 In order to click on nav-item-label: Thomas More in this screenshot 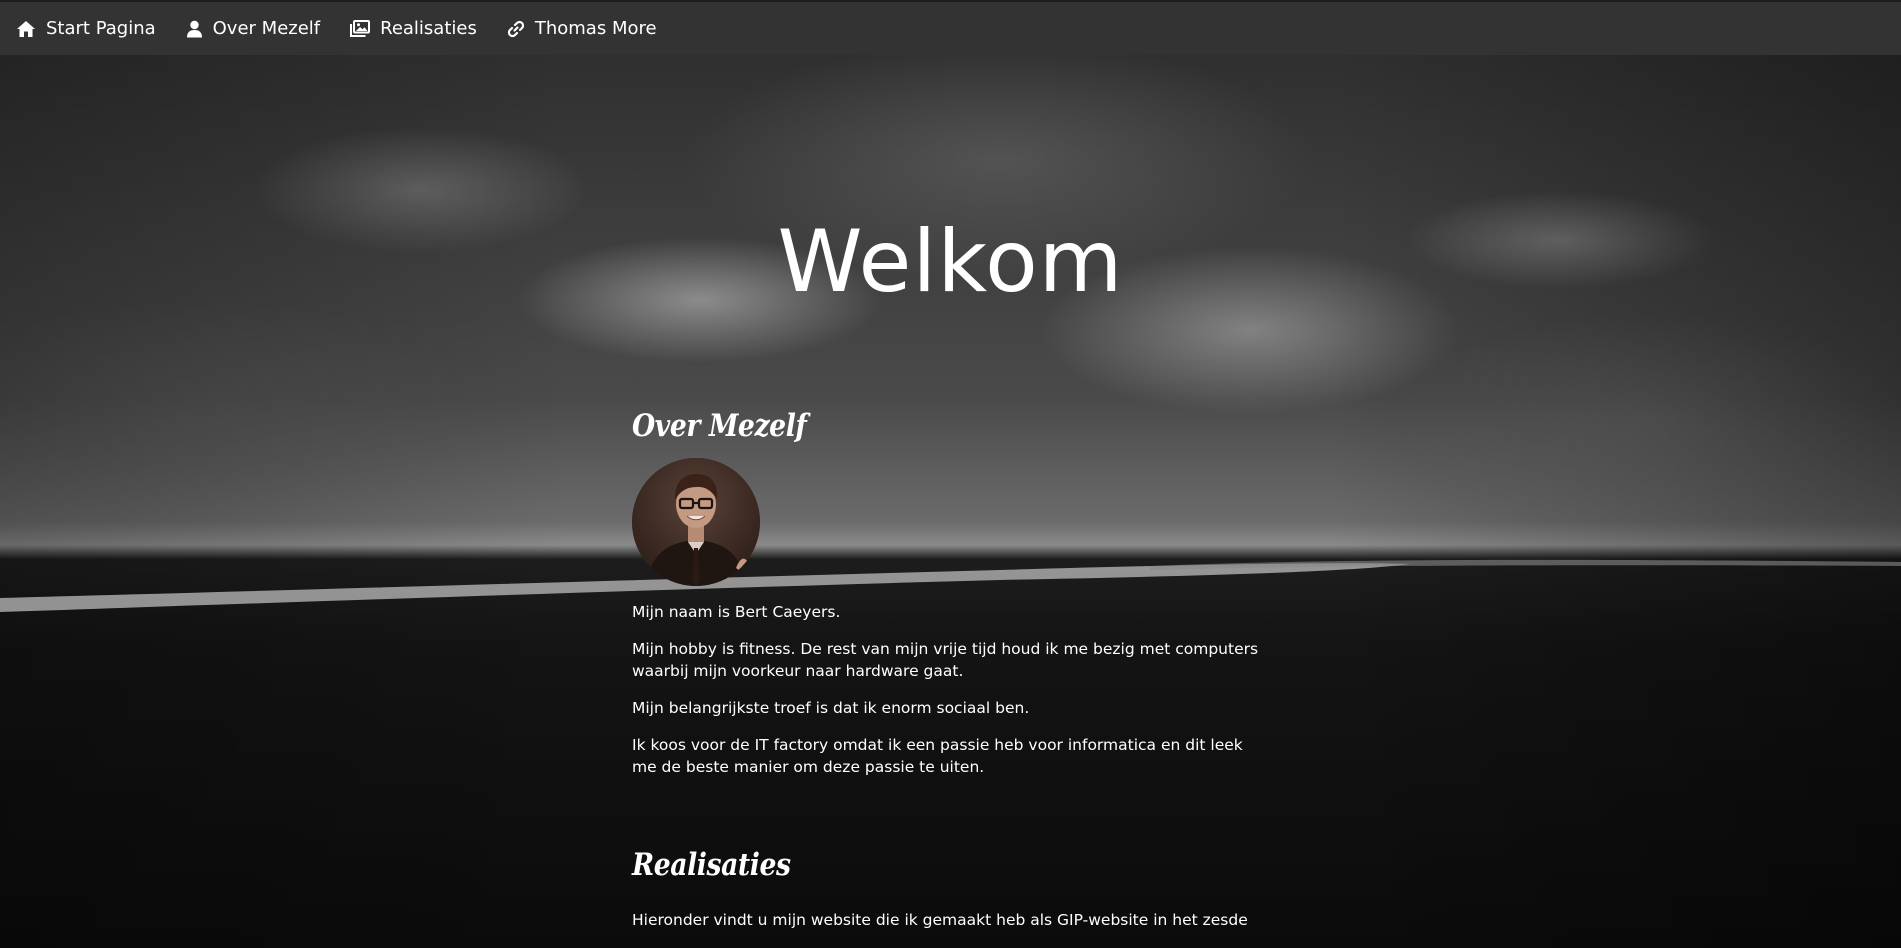, I will do `click(595, 28)`.